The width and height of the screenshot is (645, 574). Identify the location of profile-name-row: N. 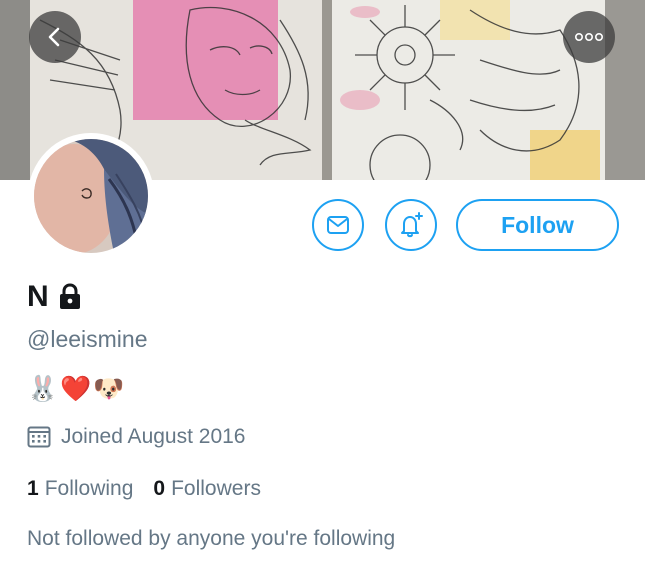
(55, 297).